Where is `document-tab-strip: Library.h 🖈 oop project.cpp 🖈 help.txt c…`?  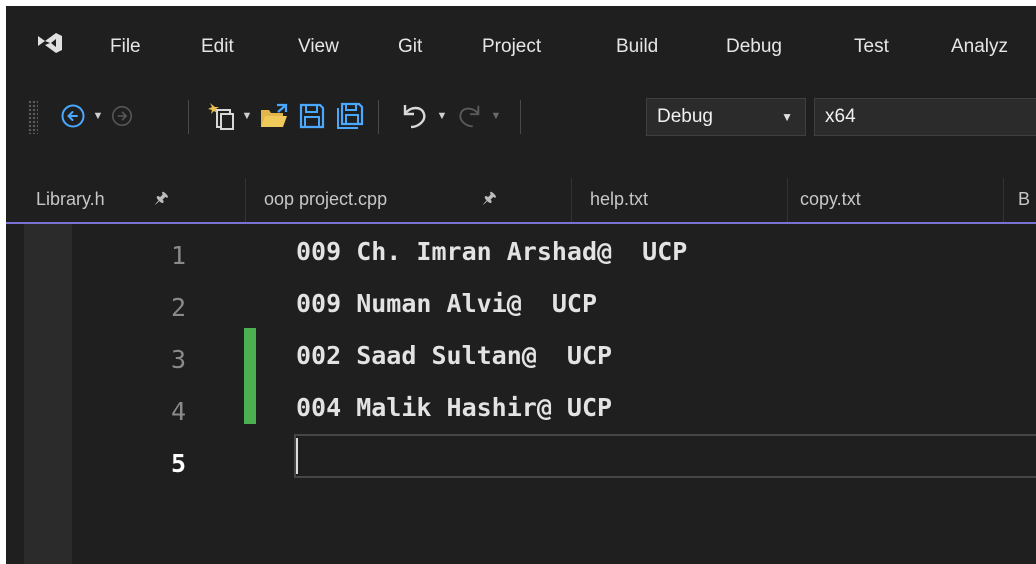 document-tab-strip: Library.h 🖈 oop project.cpp 🖈 help.txt c… is located at coordinates (521, 201).